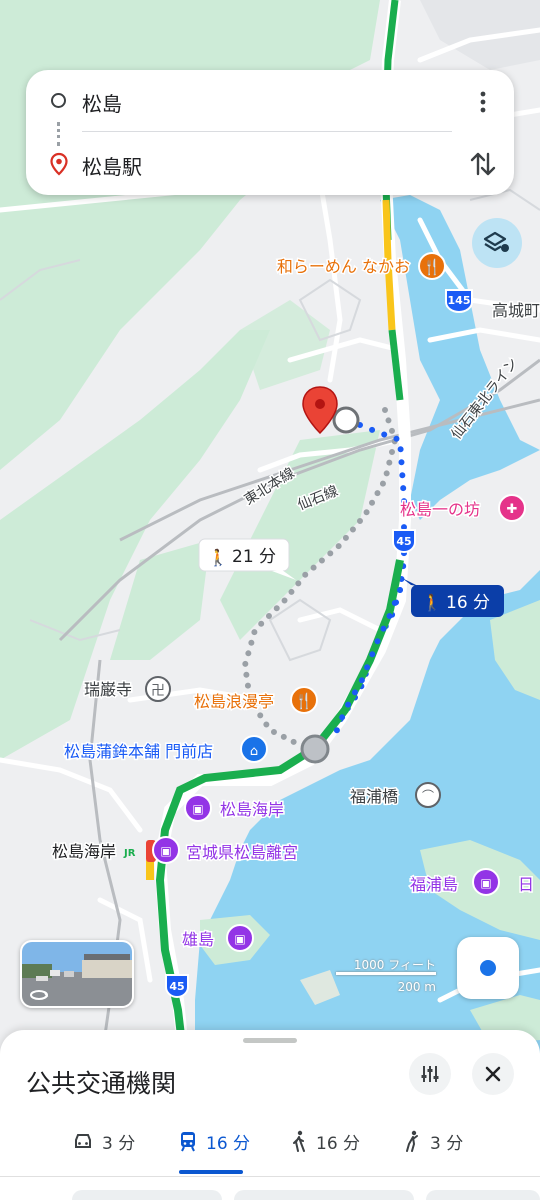 This screenshot has height=1200, width=540. I want to click on train-icon, so click(188, 1142).